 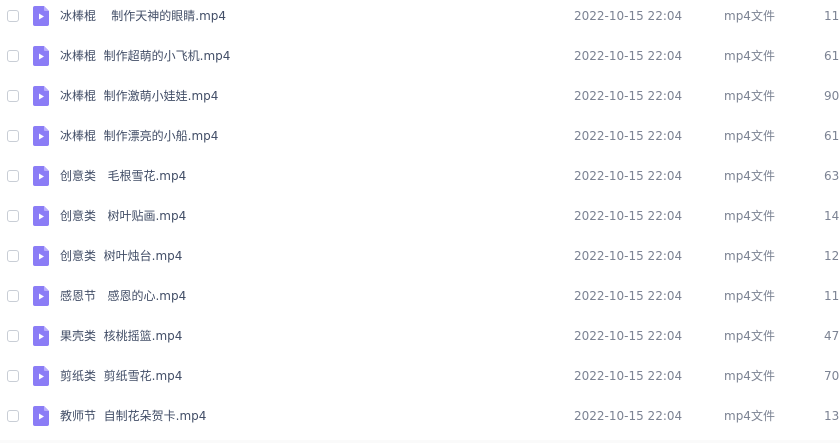 I want to click on file-name: 创意类 毛根雪花.mp4, so click(x=123, y=176).